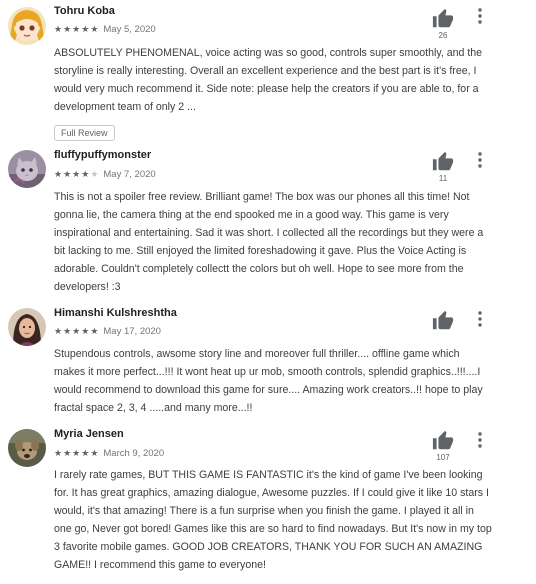 This screenshot has width=536, height=584. I want to click on reviewer-name: Himanshi Kulshreshtha, so click(115, 313).